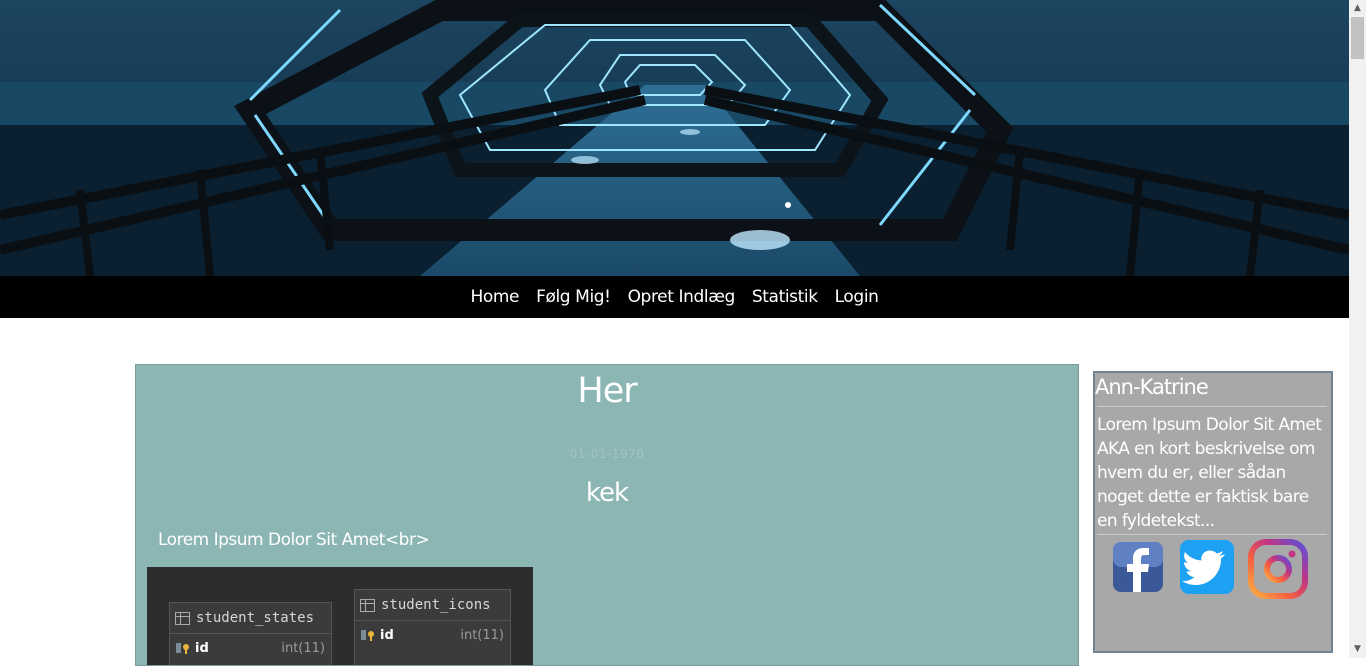 The height and width of the screenshot is (666, 1366). What do you see at coordinates (436, 605) in the screenshot?
I see `db-table-name: student_icons` at bounding box center [436, 605].